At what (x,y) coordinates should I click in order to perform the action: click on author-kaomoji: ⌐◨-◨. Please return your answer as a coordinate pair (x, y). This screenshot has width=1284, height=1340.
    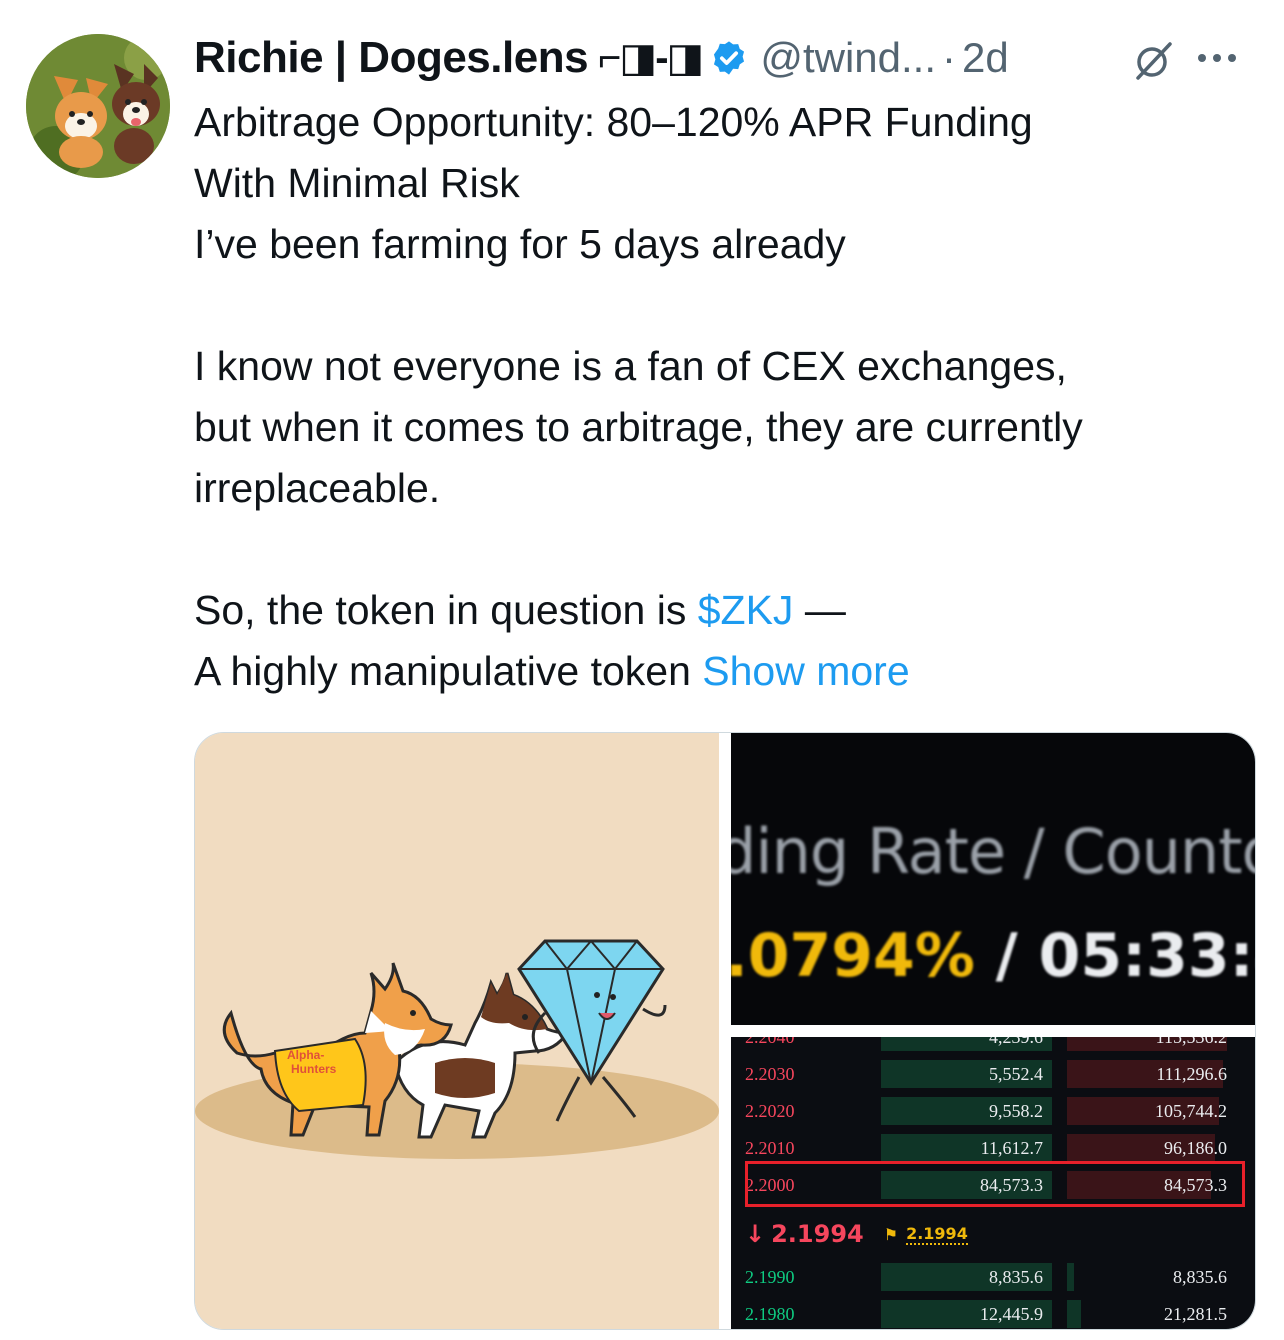
    Looking at the image, I should click on (651, 58).